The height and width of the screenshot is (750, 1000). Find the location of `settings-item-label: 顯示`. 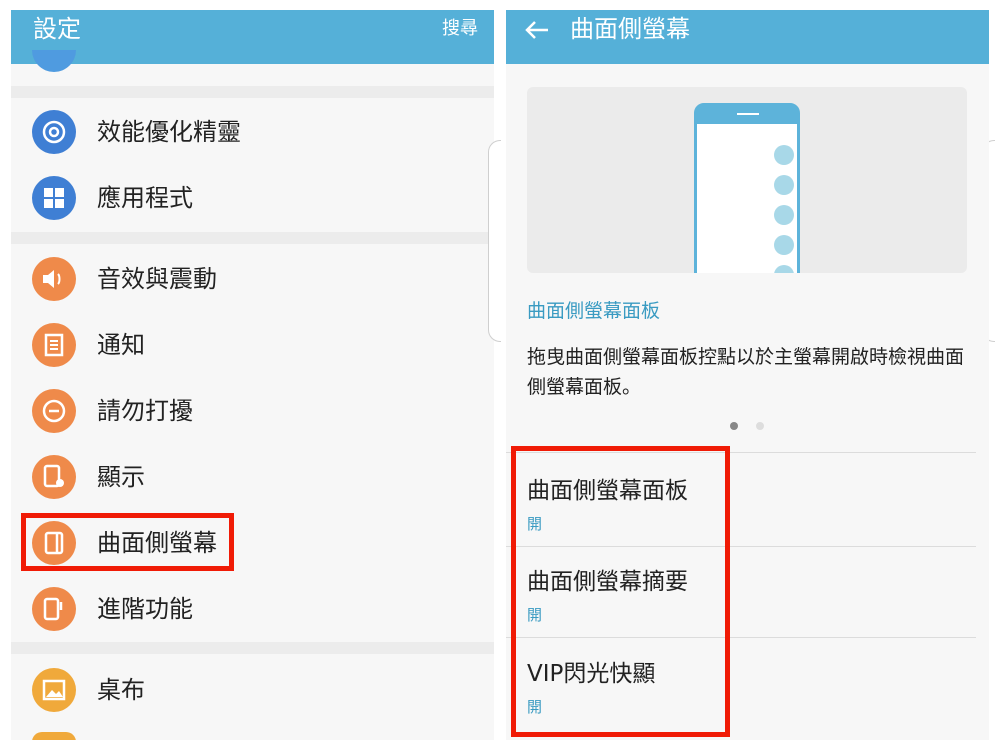

settings-item-label: 顯示 is located at coordinates (121, 477).